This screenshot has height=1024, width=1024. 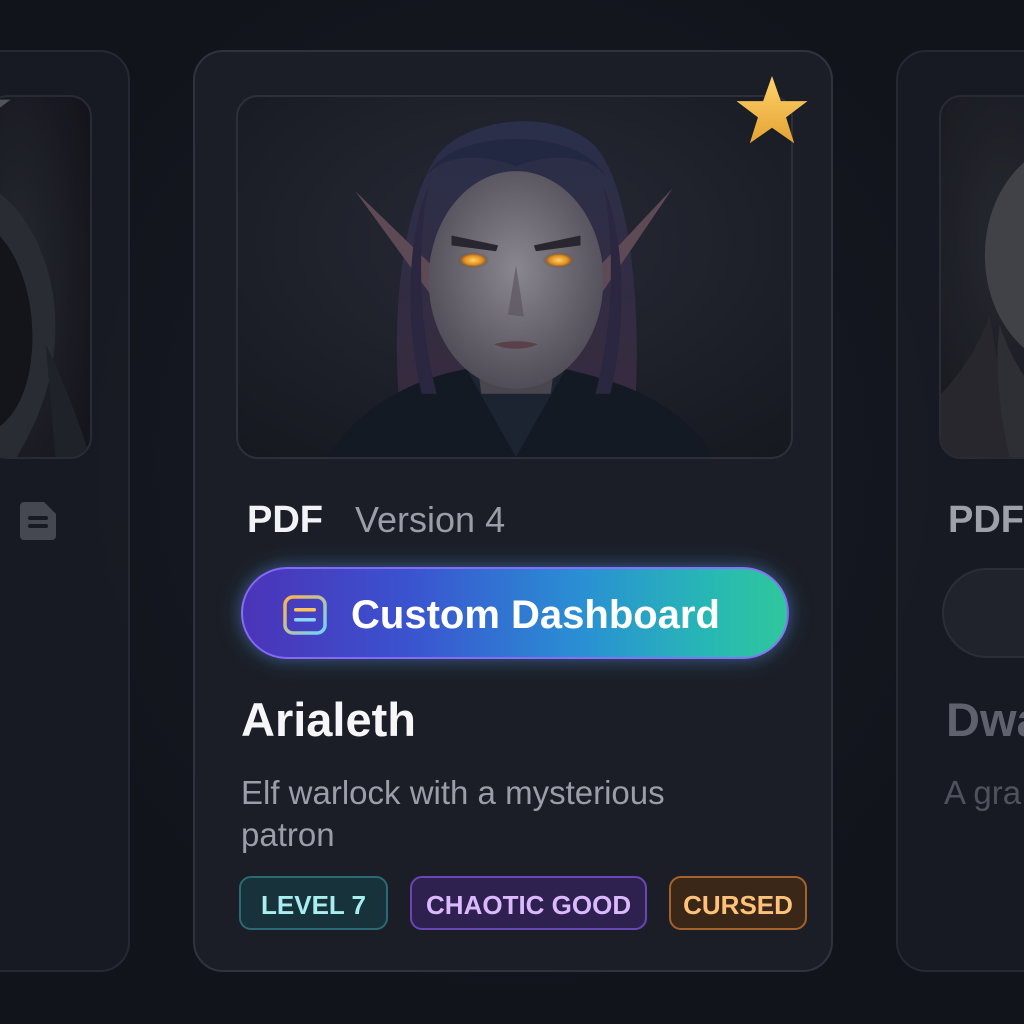 I want to click on tag-list: LEVEL 7 CHAOTIC GOOD CURSED, so click(x=523, y=903).